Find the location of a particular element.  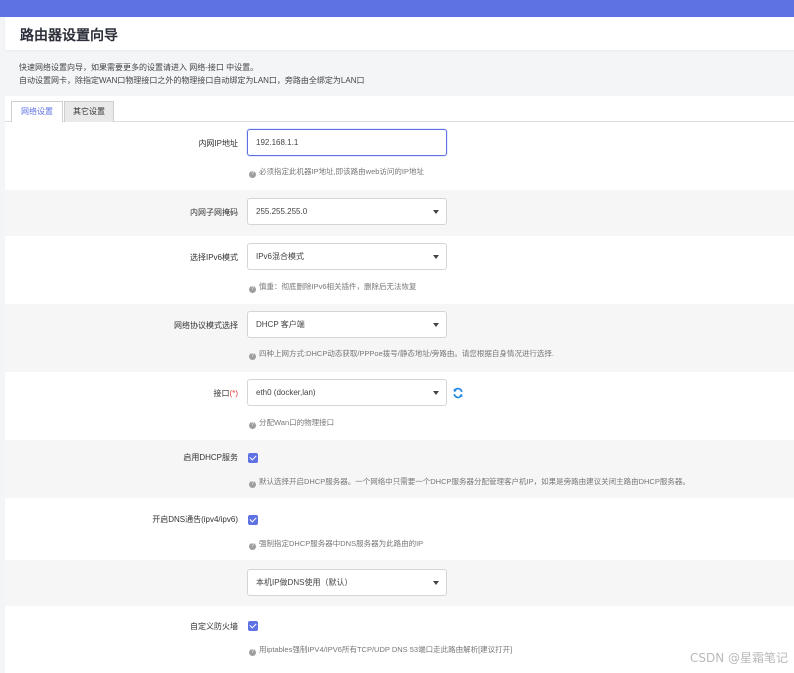

dns-hint: ? 强制指定DHCP服务器中DNS服务器为此路由的IP is located at coordinates (336, 544).